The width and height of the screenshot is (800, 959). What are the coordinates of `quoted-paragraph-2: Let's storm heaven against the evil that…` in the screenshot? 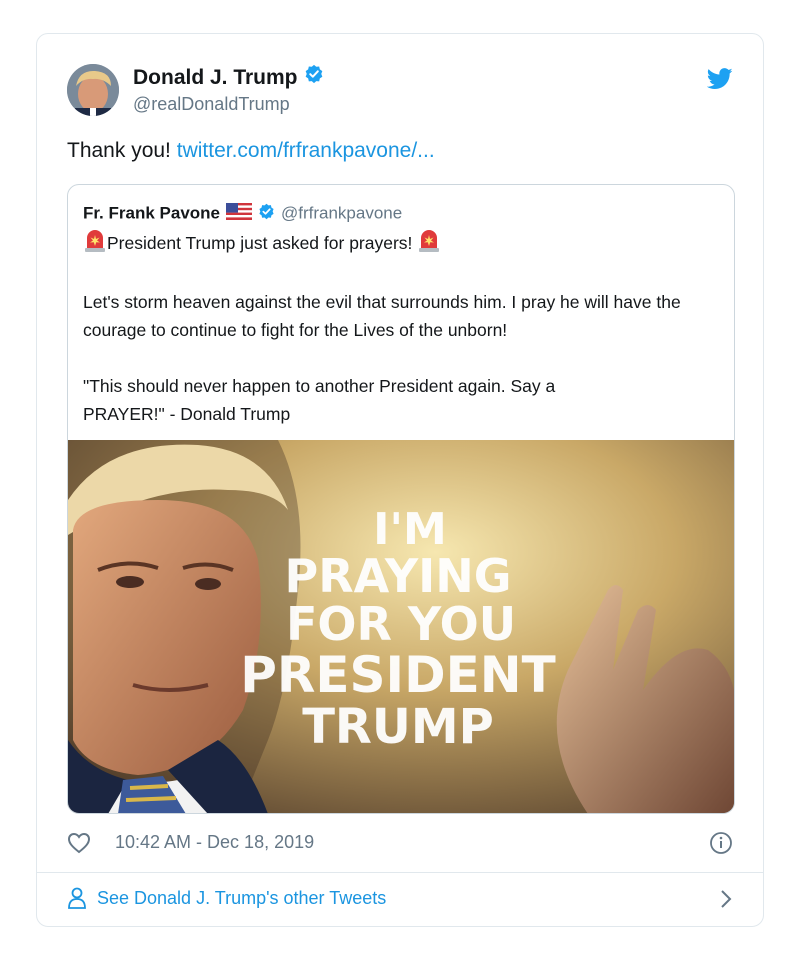 It's located at (382, 316).